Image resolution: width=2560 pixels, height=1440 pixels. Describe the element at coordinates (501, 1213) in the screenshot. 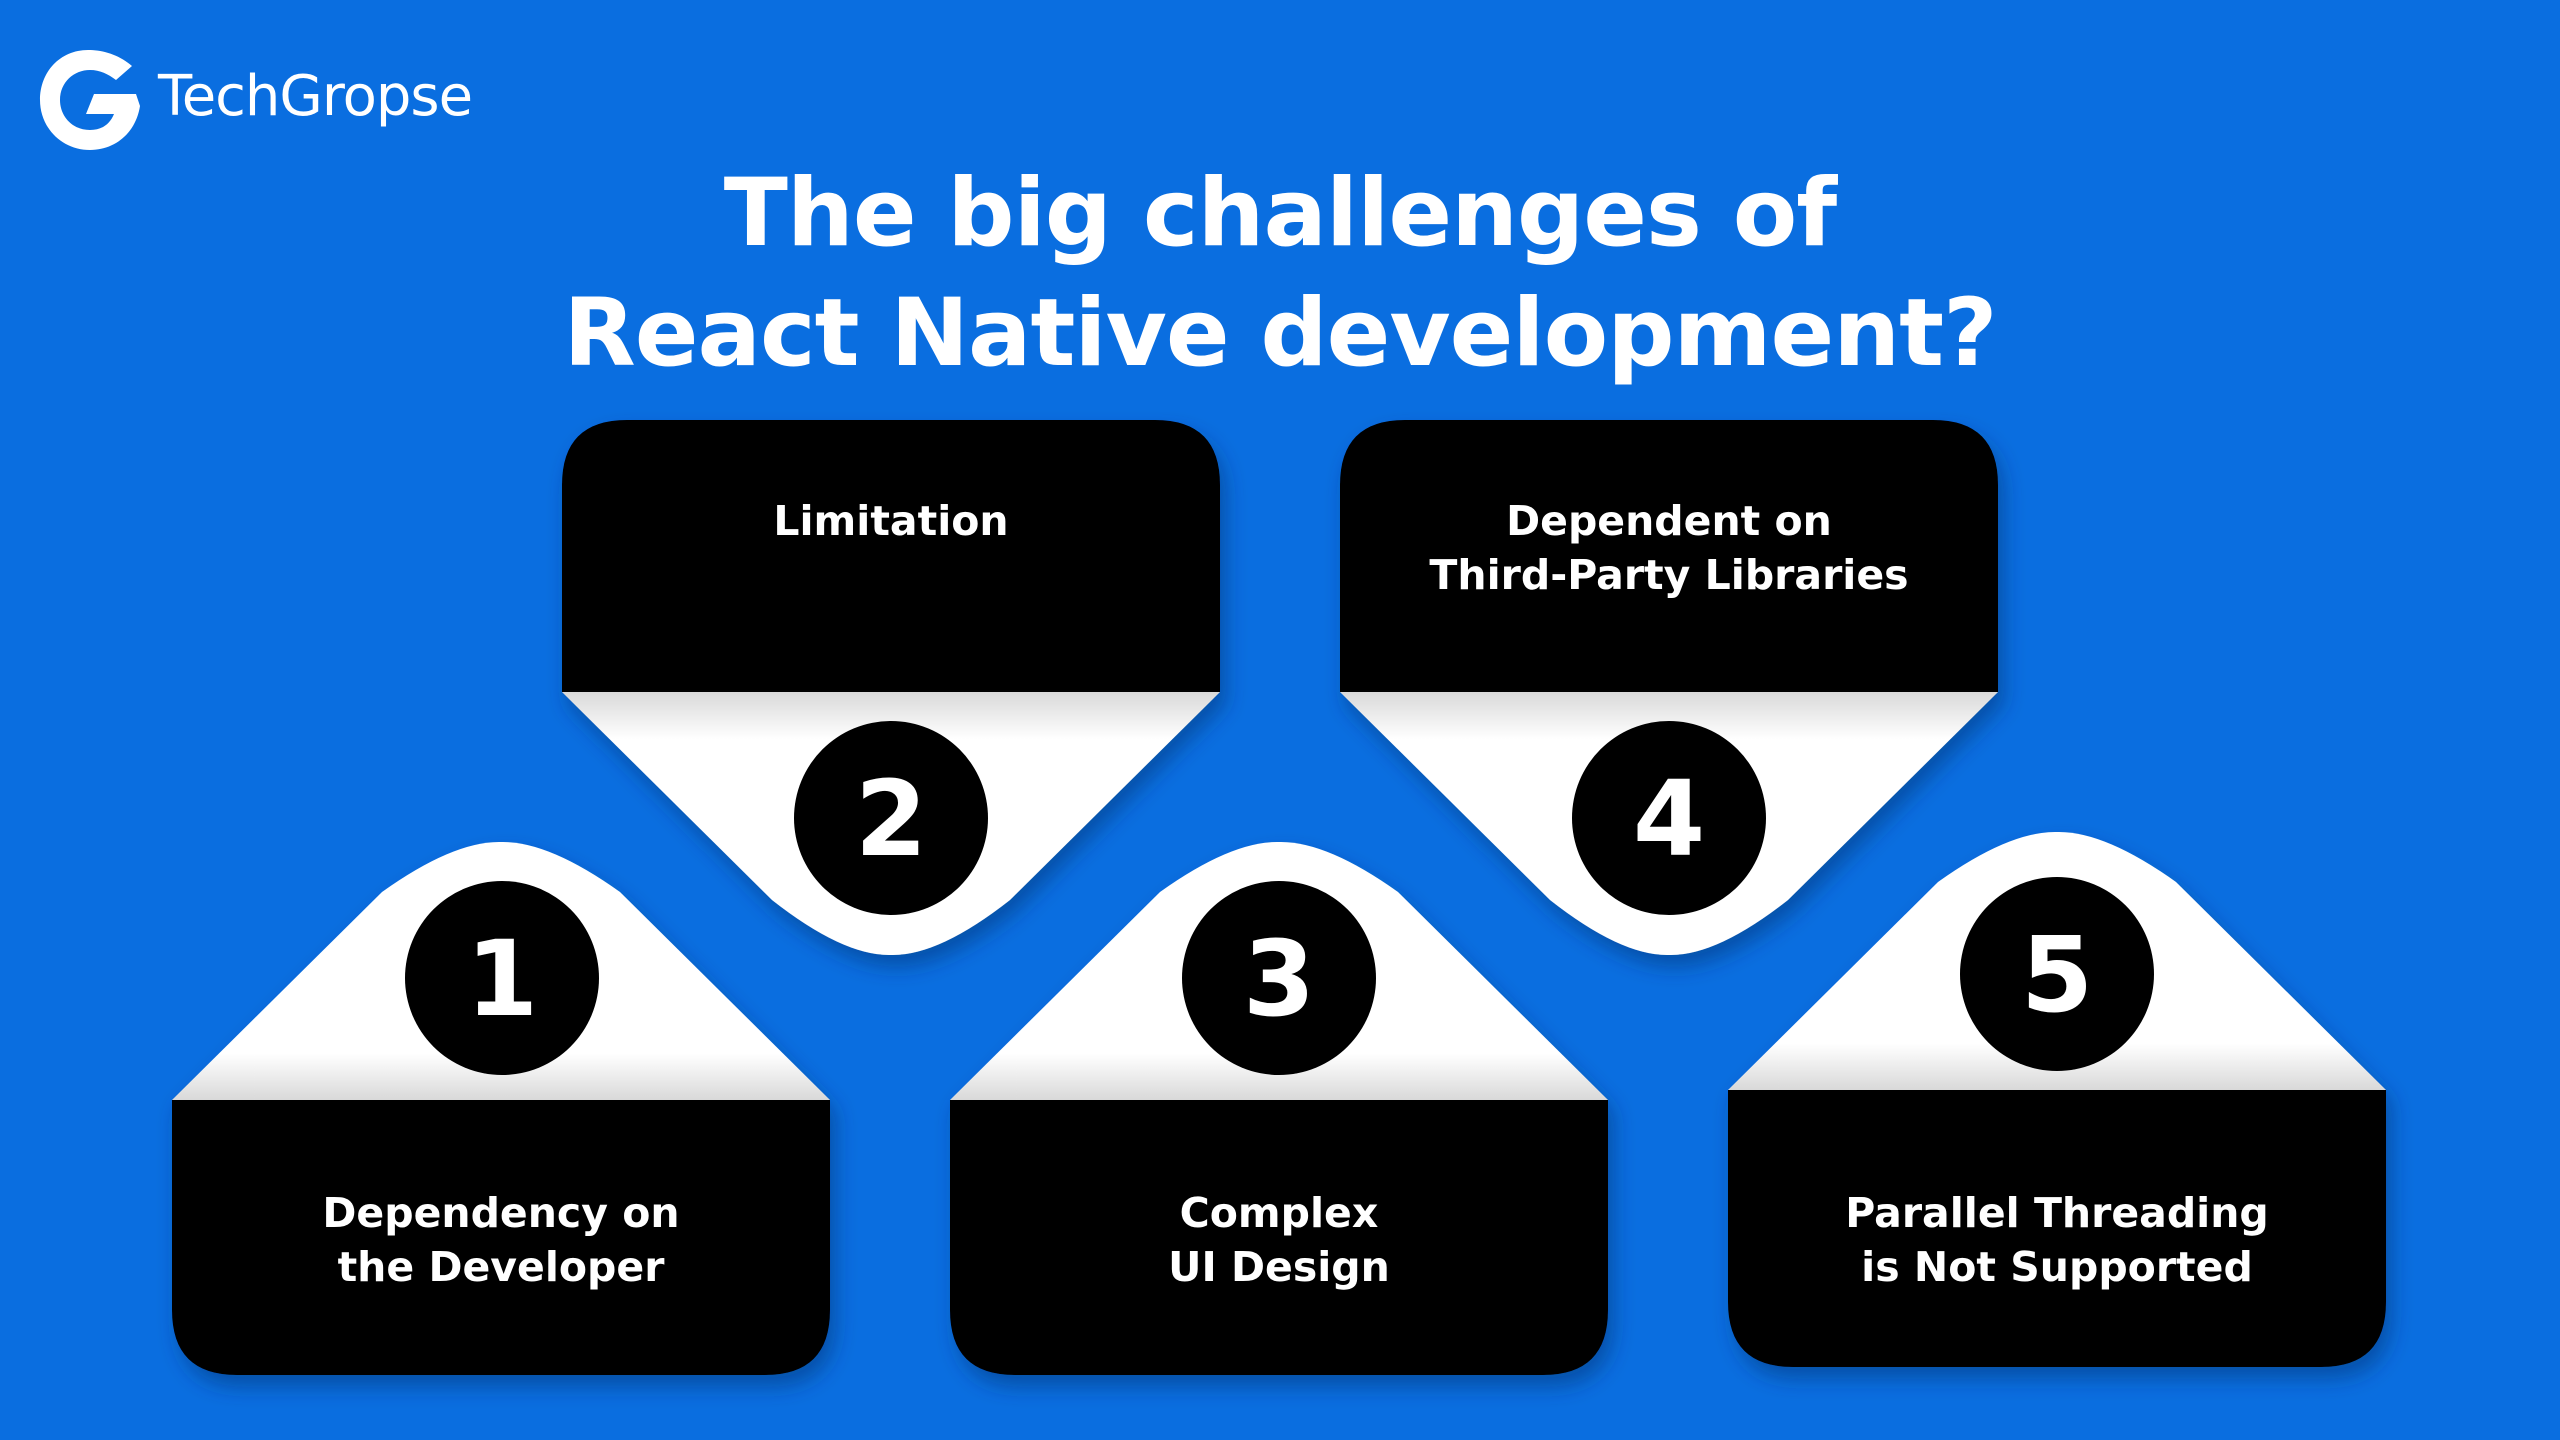

I see `challenge-1-line-1: Dependency on` at that location.